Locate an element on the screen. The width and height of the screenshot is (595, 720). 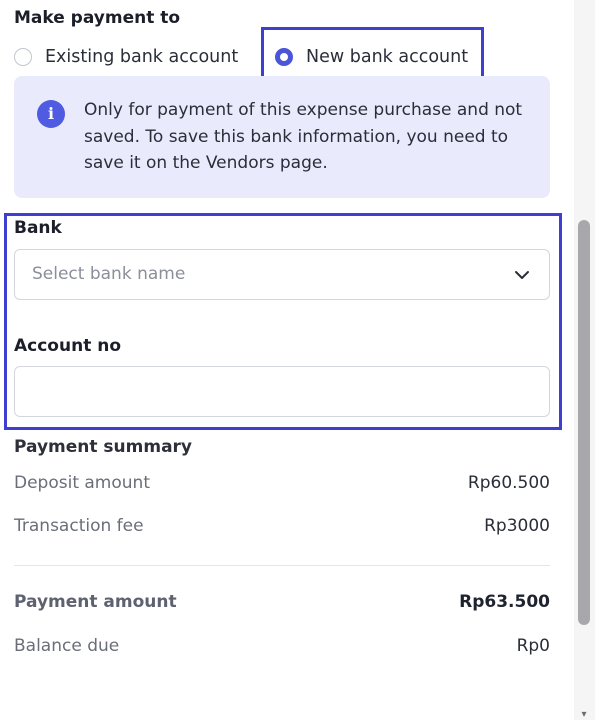
scrollbar-thumb is located at coordinates (584, 422).